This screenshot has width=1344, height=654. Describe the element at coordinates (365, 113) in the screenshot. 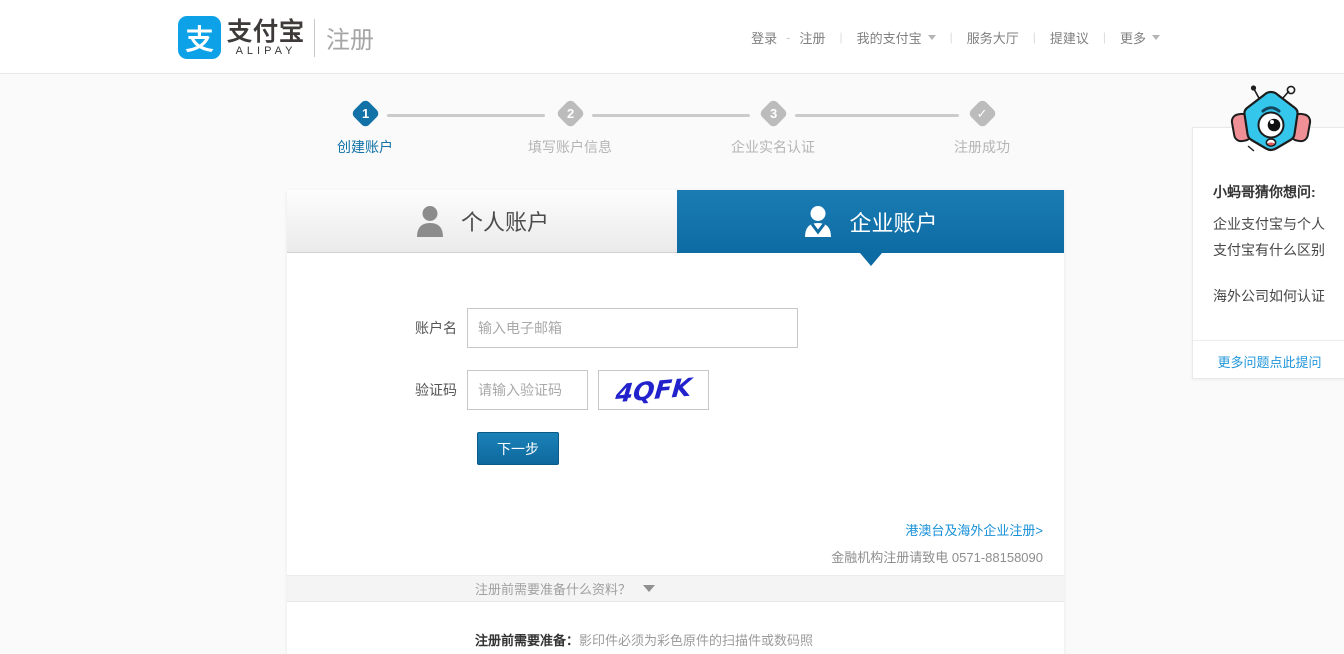

I see `step-1-marker: 1` at that location.